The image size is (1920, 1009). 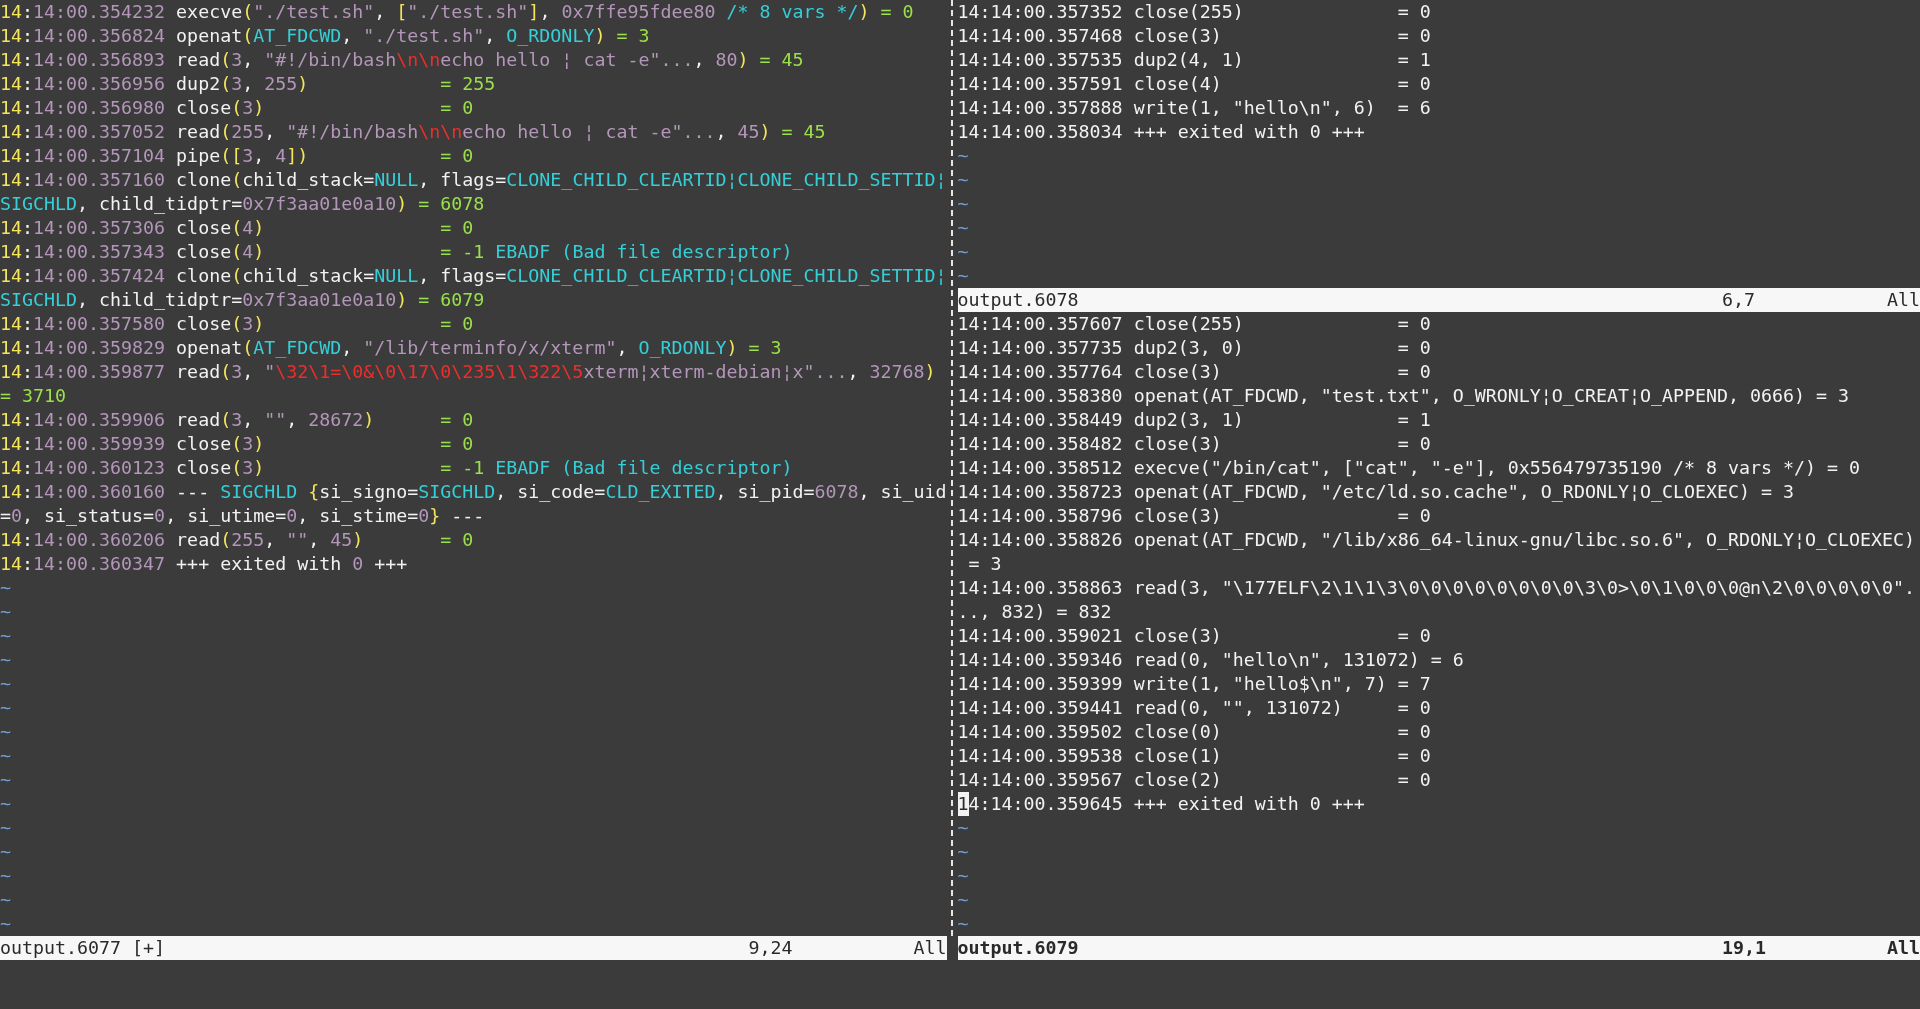 I want to click on log-line: 14:14:00.357580 close(3) = 0, so click(x=237, y=324).